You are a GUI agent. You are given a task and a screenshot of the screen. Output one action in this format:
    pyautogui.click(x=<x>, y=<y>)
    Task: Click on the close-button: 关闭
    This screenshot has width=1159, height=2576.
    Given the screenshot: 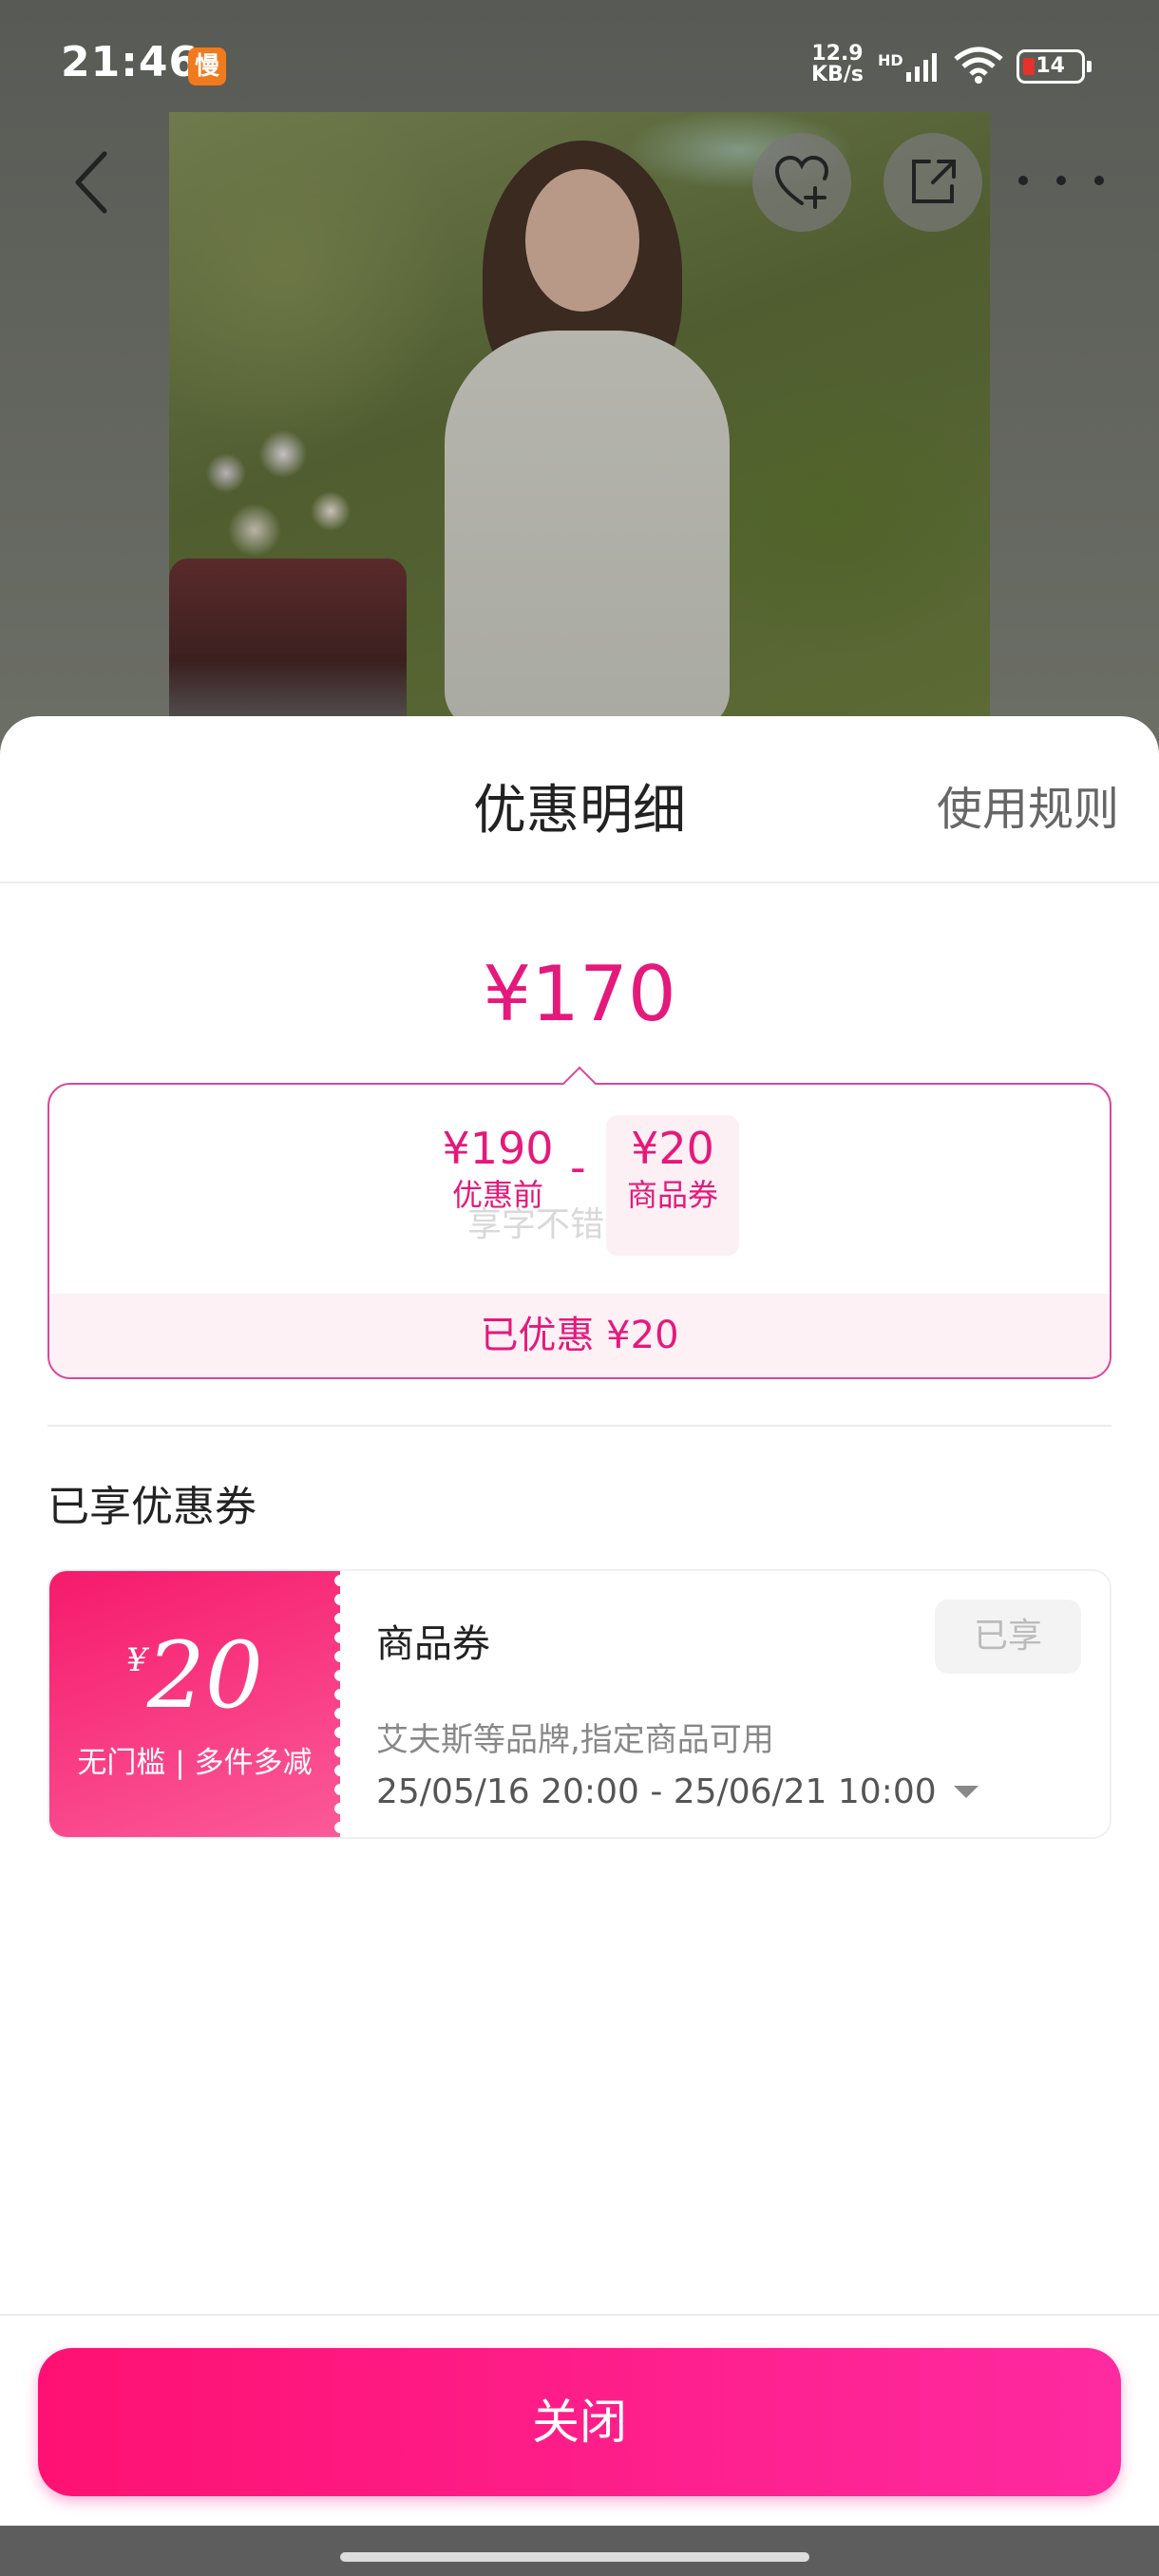 What is the action you would take?
    pyautogui.click(x=579, y=2422)
    